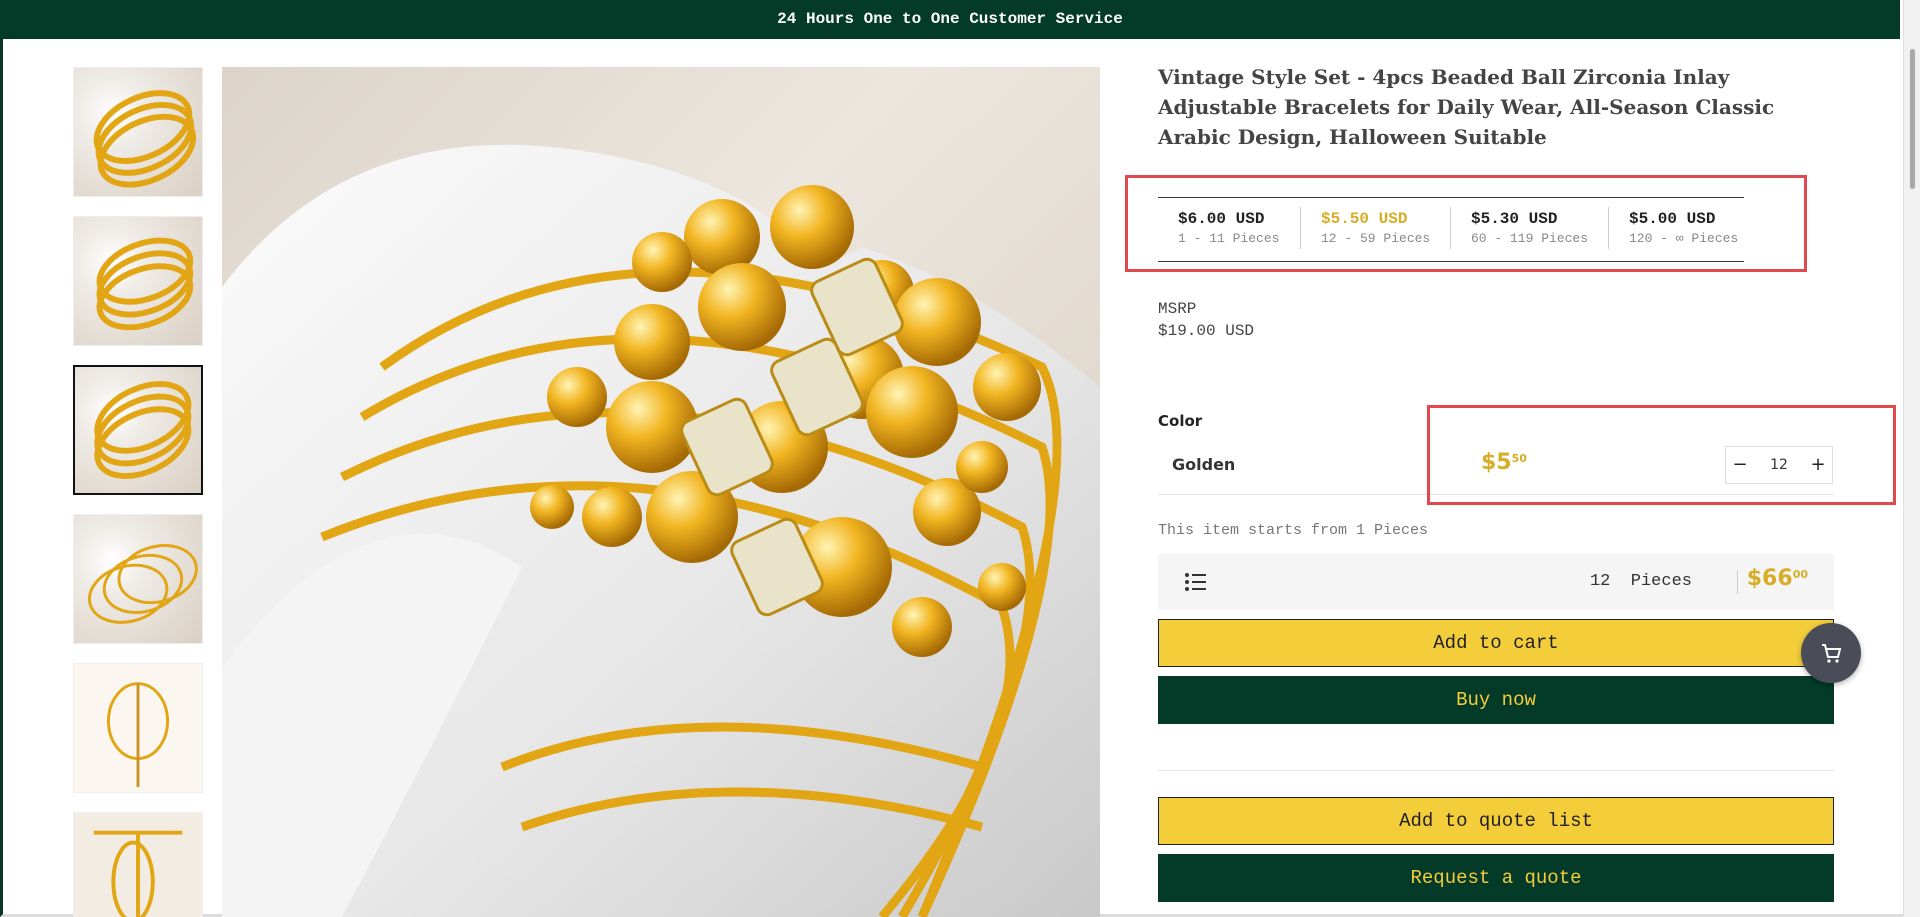 The image size is (1920, 917). I want to click on cart-icon, so click(1832, 653).